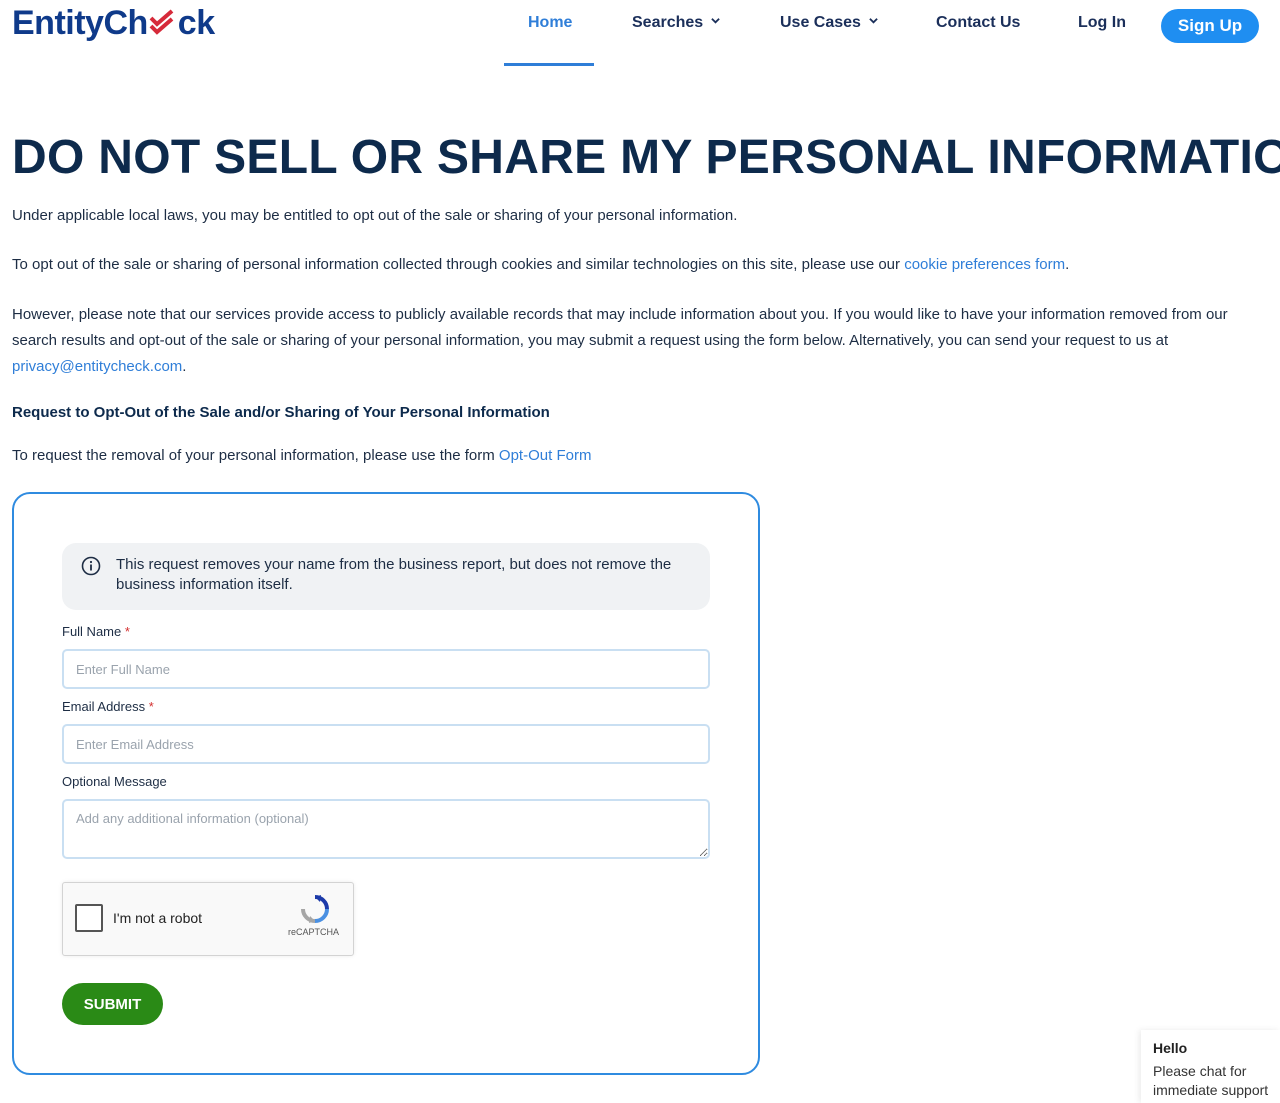 This screenshot has height=1103, width=1280. Describe the element at coordinates (984, 264) in the screenshot. I see `cookie-preferences-link: cookie preferences form` at that location.